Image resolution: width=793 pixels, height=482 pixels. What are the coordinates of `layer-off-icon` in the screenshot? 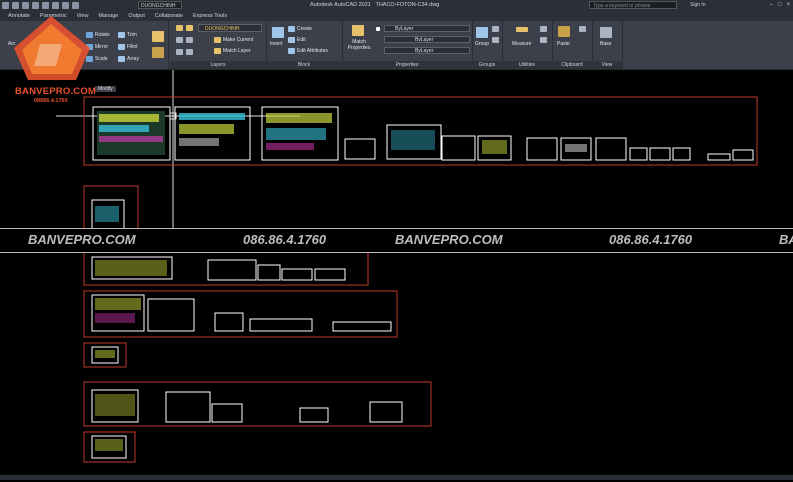 It's located at (179, 40).